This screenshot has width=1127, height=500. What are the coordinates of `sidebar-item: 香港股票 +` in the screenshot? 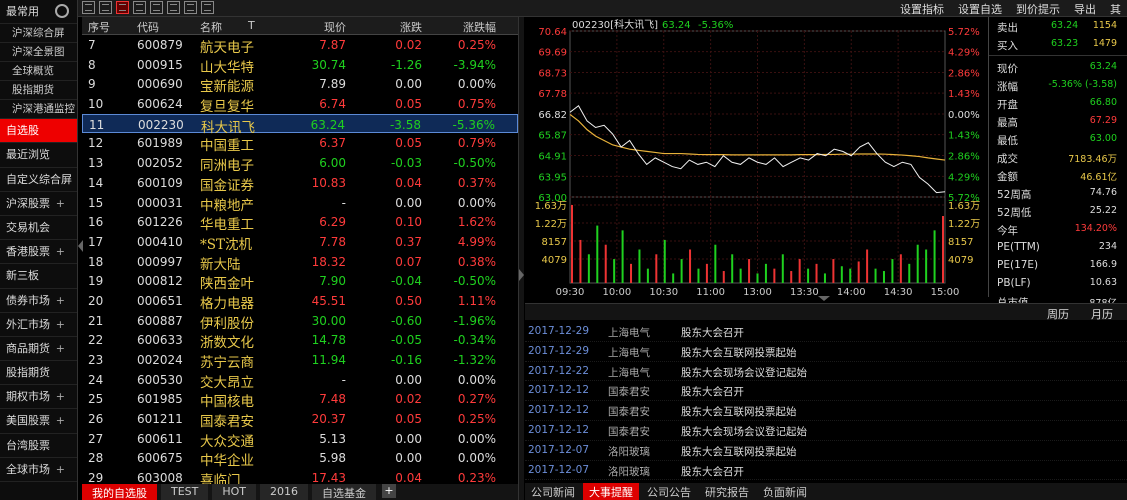 It's located at (38, 252).